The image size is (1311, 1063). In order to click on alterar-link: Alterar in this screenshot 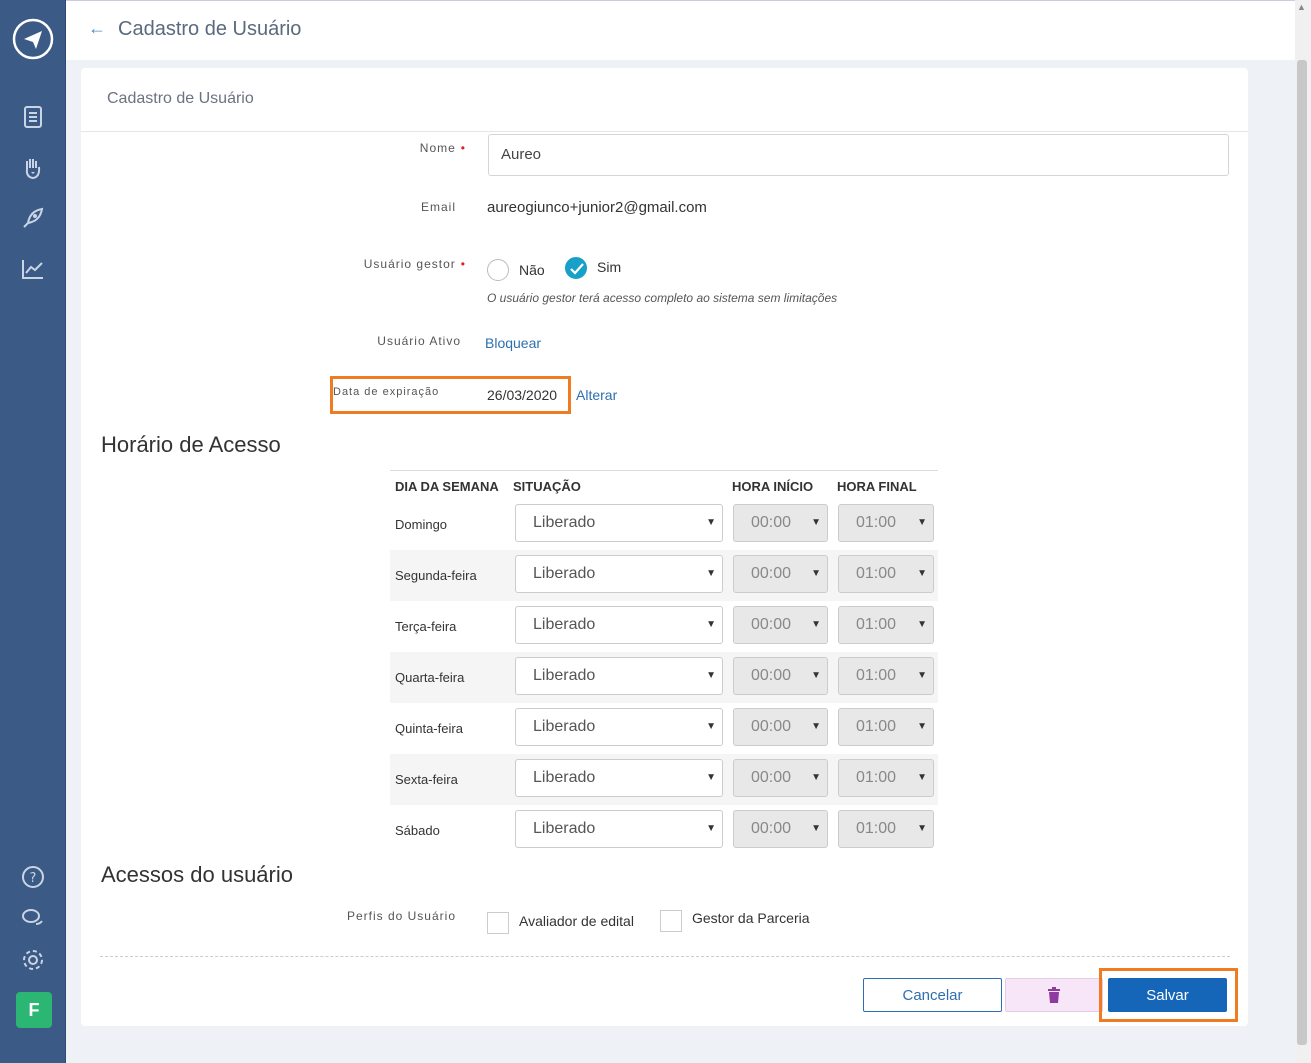, I will do `click(596, 395)`.